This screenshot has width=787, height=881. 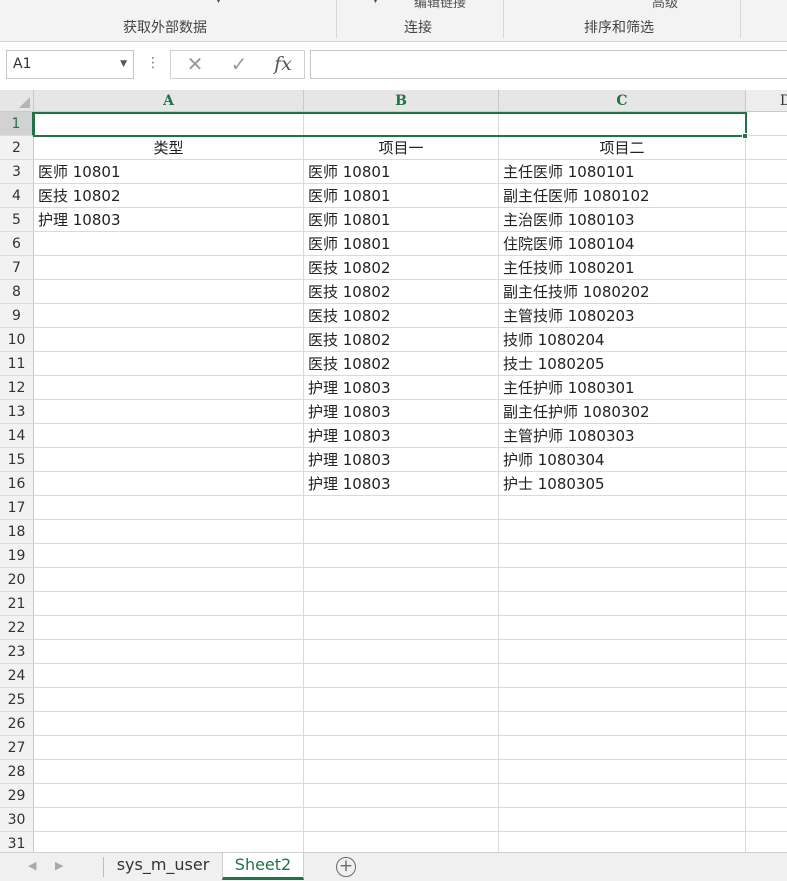 I want to click on cell-b5: 医师 10801, so click(x=401, y=220).